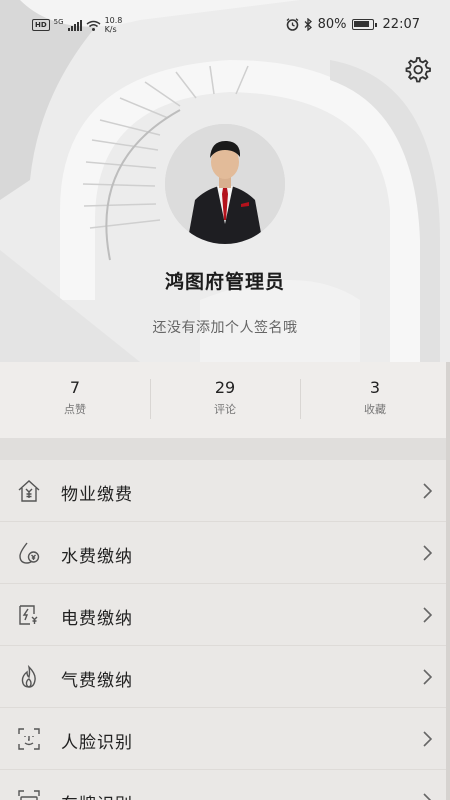 The image size is (450, 800). Describe the element at coordinates (110, 29) in the screenshot. I see `speed-unit: K/s` at that location.